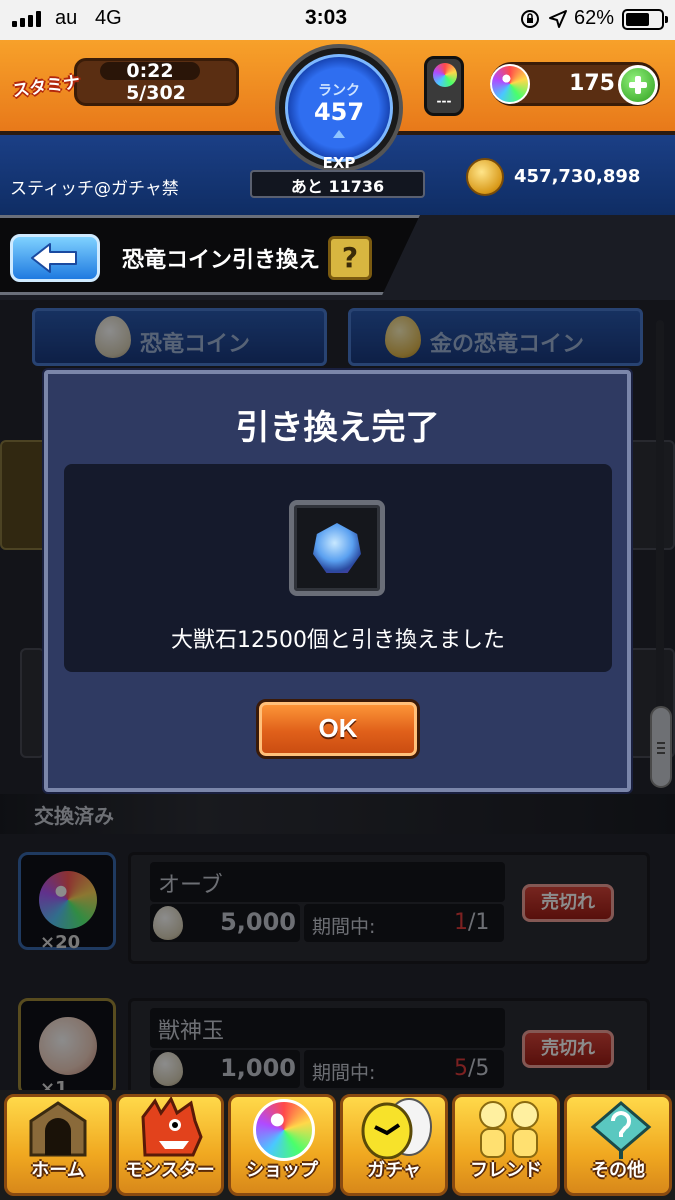  Describe the element at coordinates (108, 18) in the screenshot. I see `network-type: 4G` at that location.